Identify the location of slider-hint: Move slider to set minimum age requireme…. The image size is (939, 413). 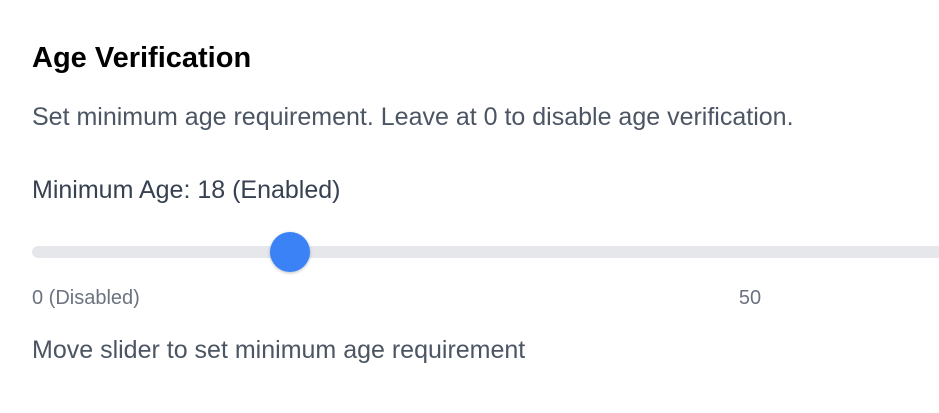
(279, 350).